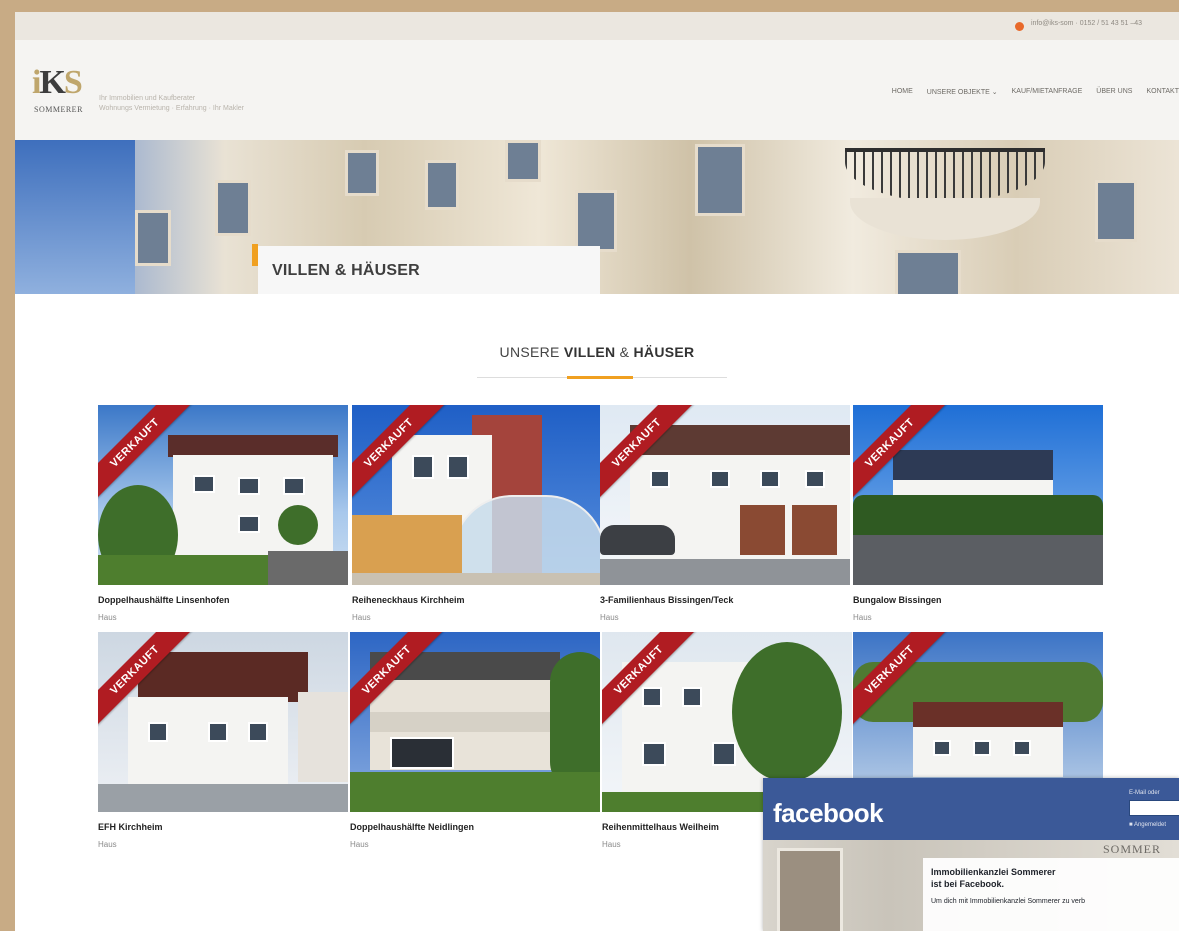 Image resolution: width=1179 pixels, height=931 pixels. I want to click on facebook-logo: facebook, so click(828, 813).